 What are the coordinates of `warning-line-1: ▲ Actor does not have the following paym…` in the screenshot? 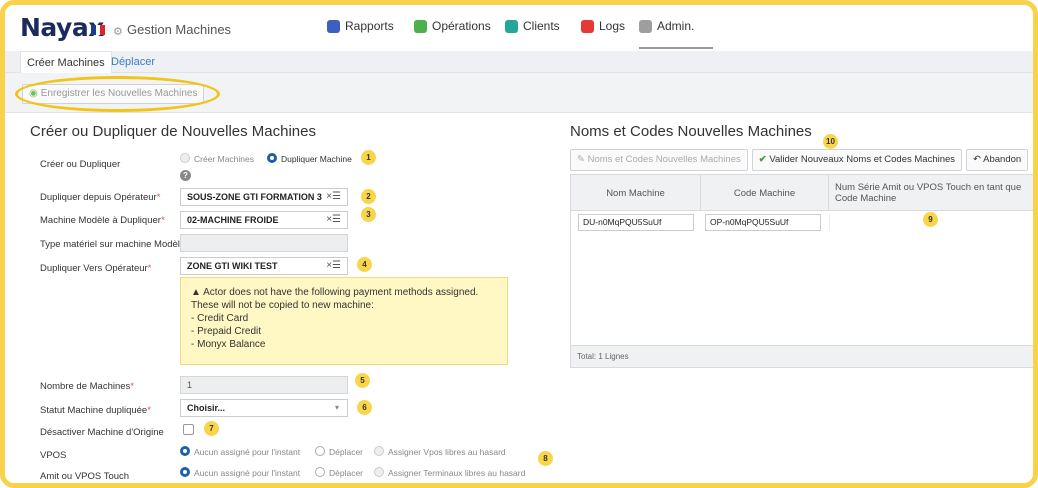 It's located at (344, 292).